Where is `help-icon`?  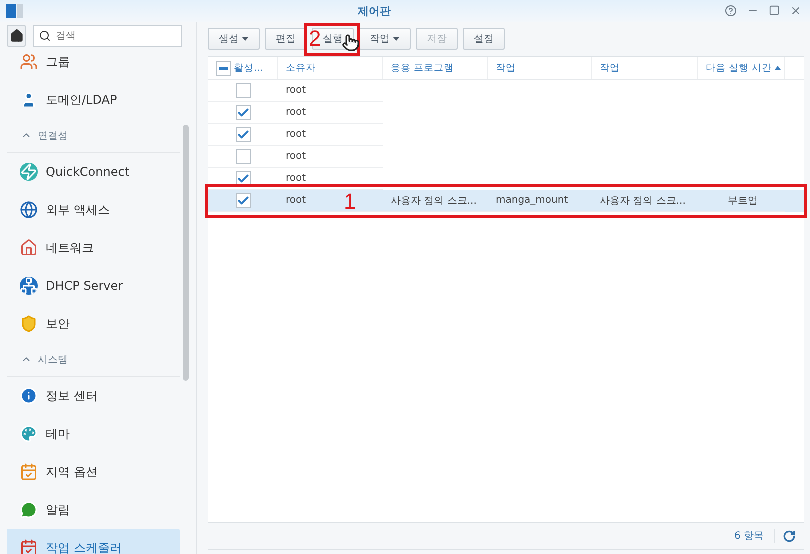
help-icon is located at coordinates (731, 11).